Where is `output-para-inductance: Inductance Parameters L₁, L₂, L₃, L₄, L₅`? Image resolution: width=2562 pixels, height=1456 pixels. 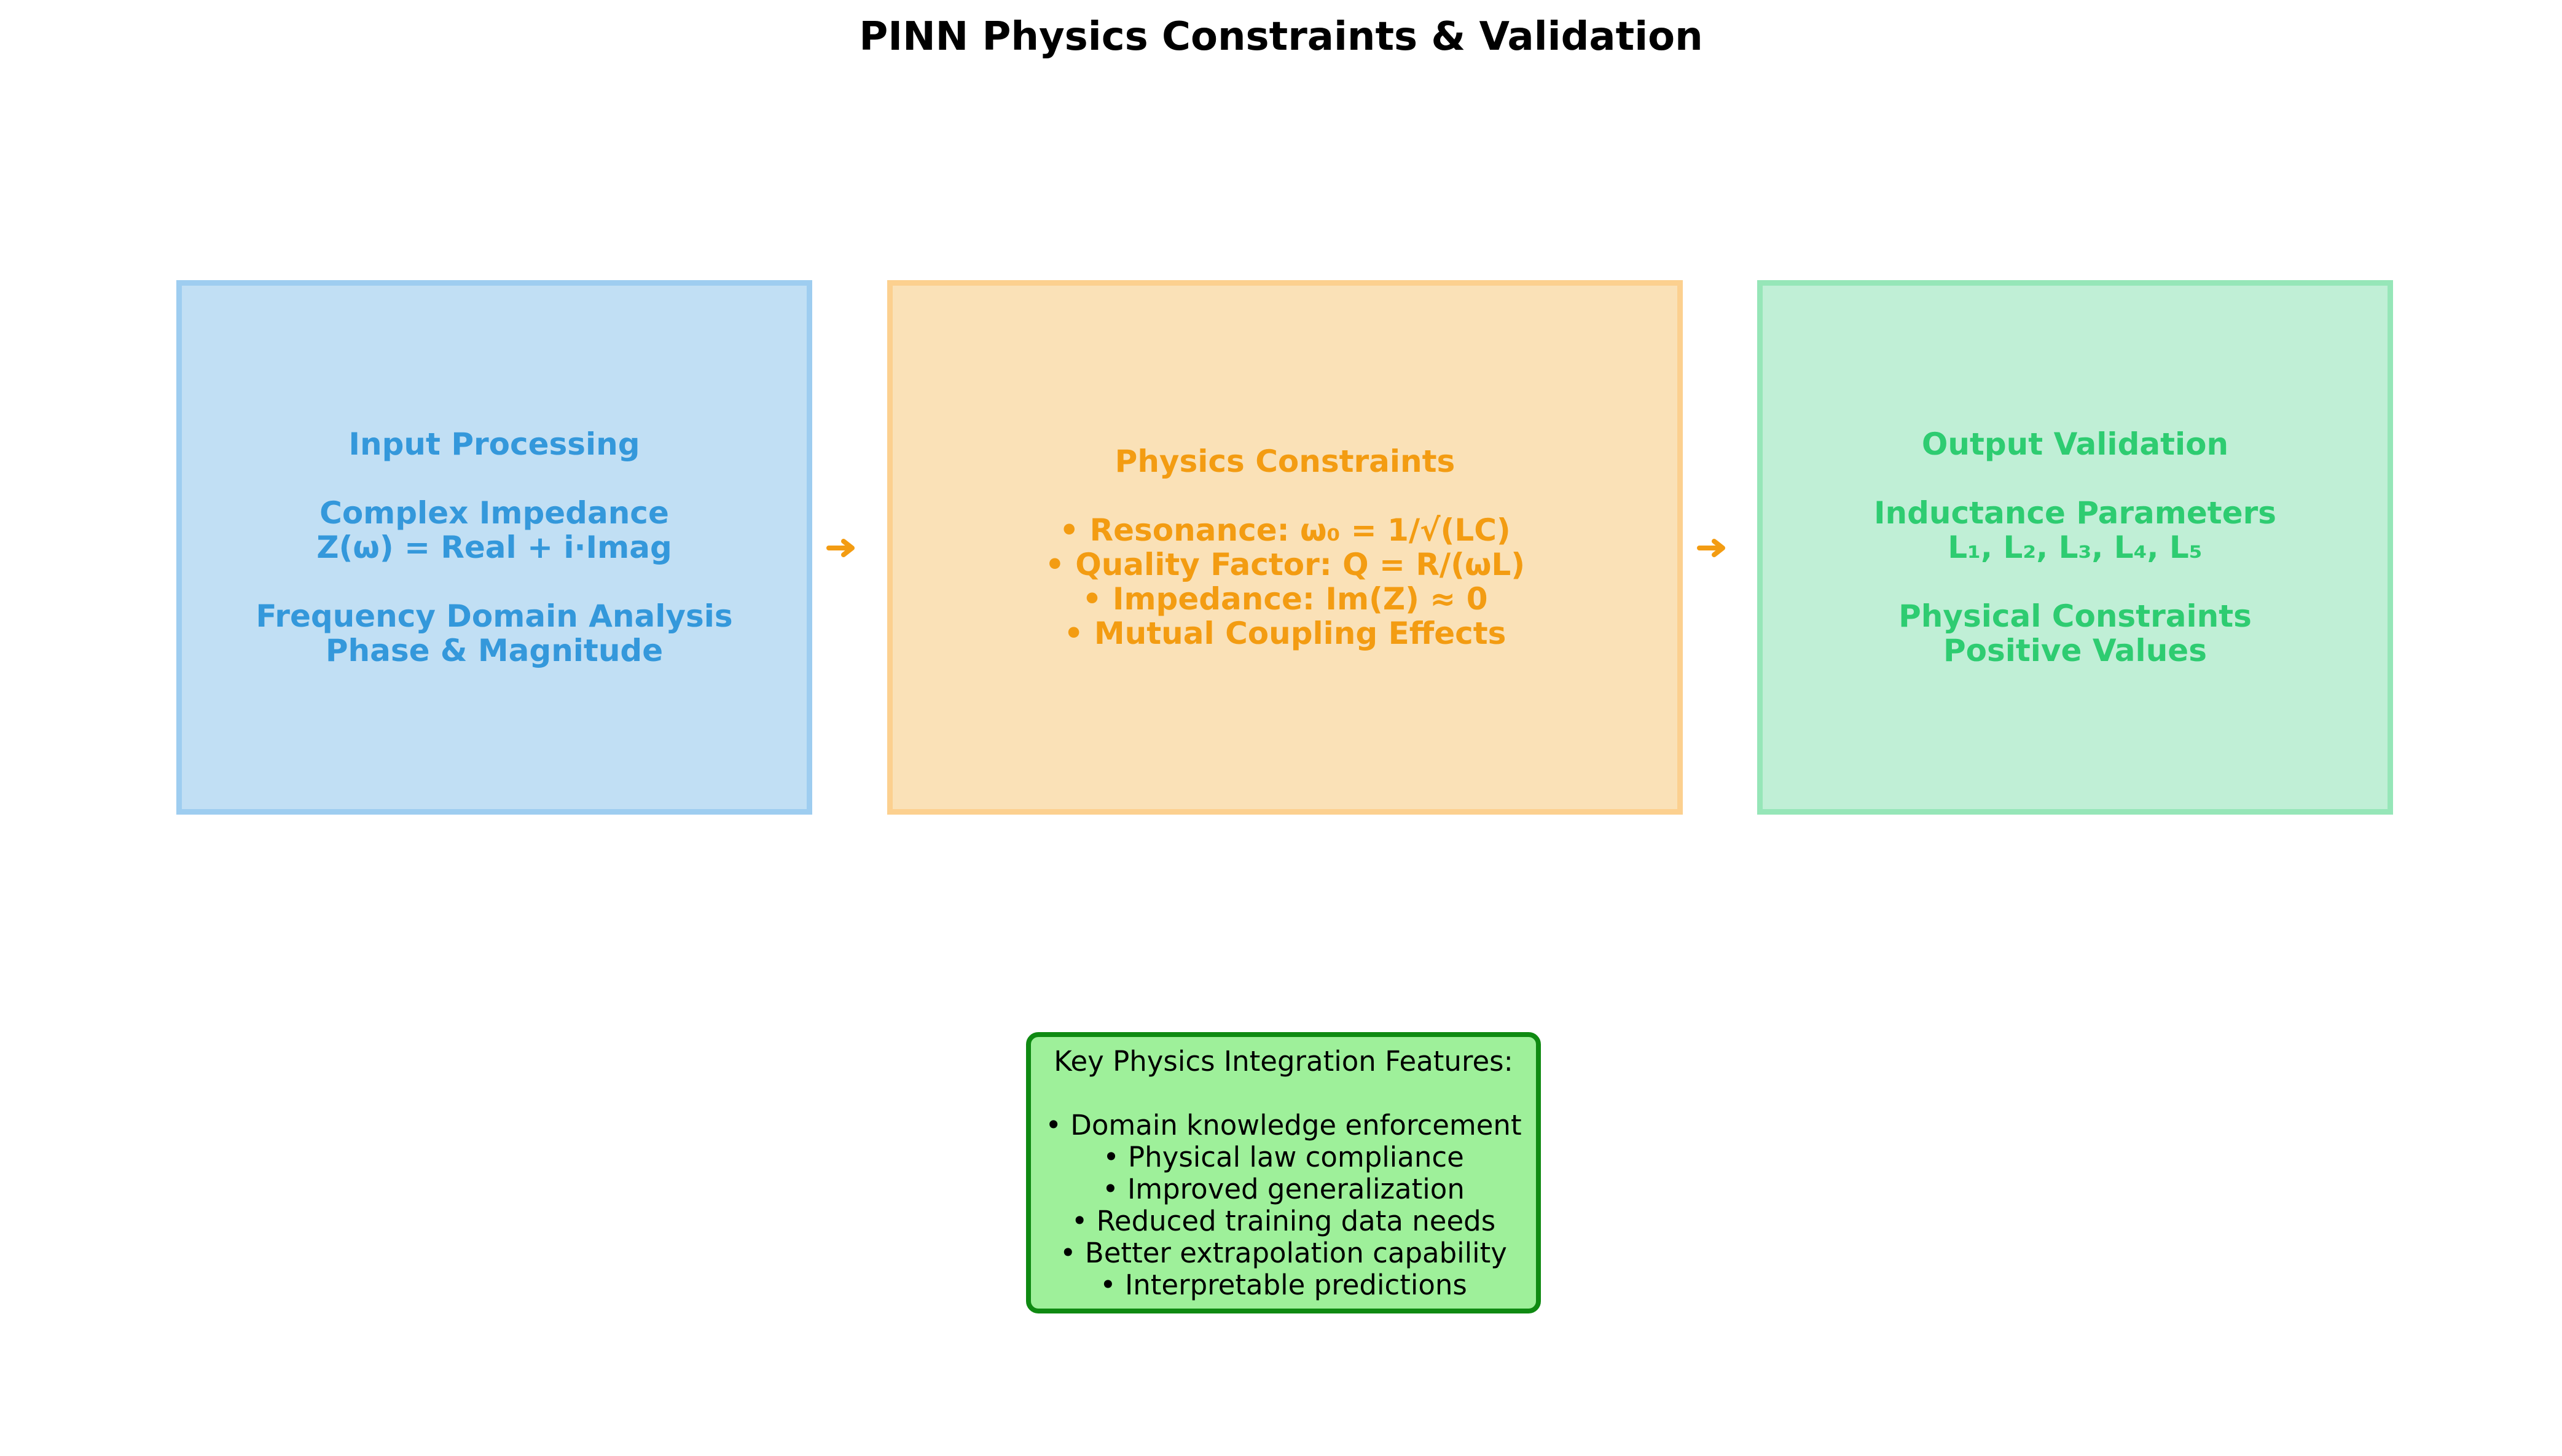
output-para-inductance: Inductance Parameters L₁, L₂, L₃, L₄, L₅ is located at coordinates (2075, 530).